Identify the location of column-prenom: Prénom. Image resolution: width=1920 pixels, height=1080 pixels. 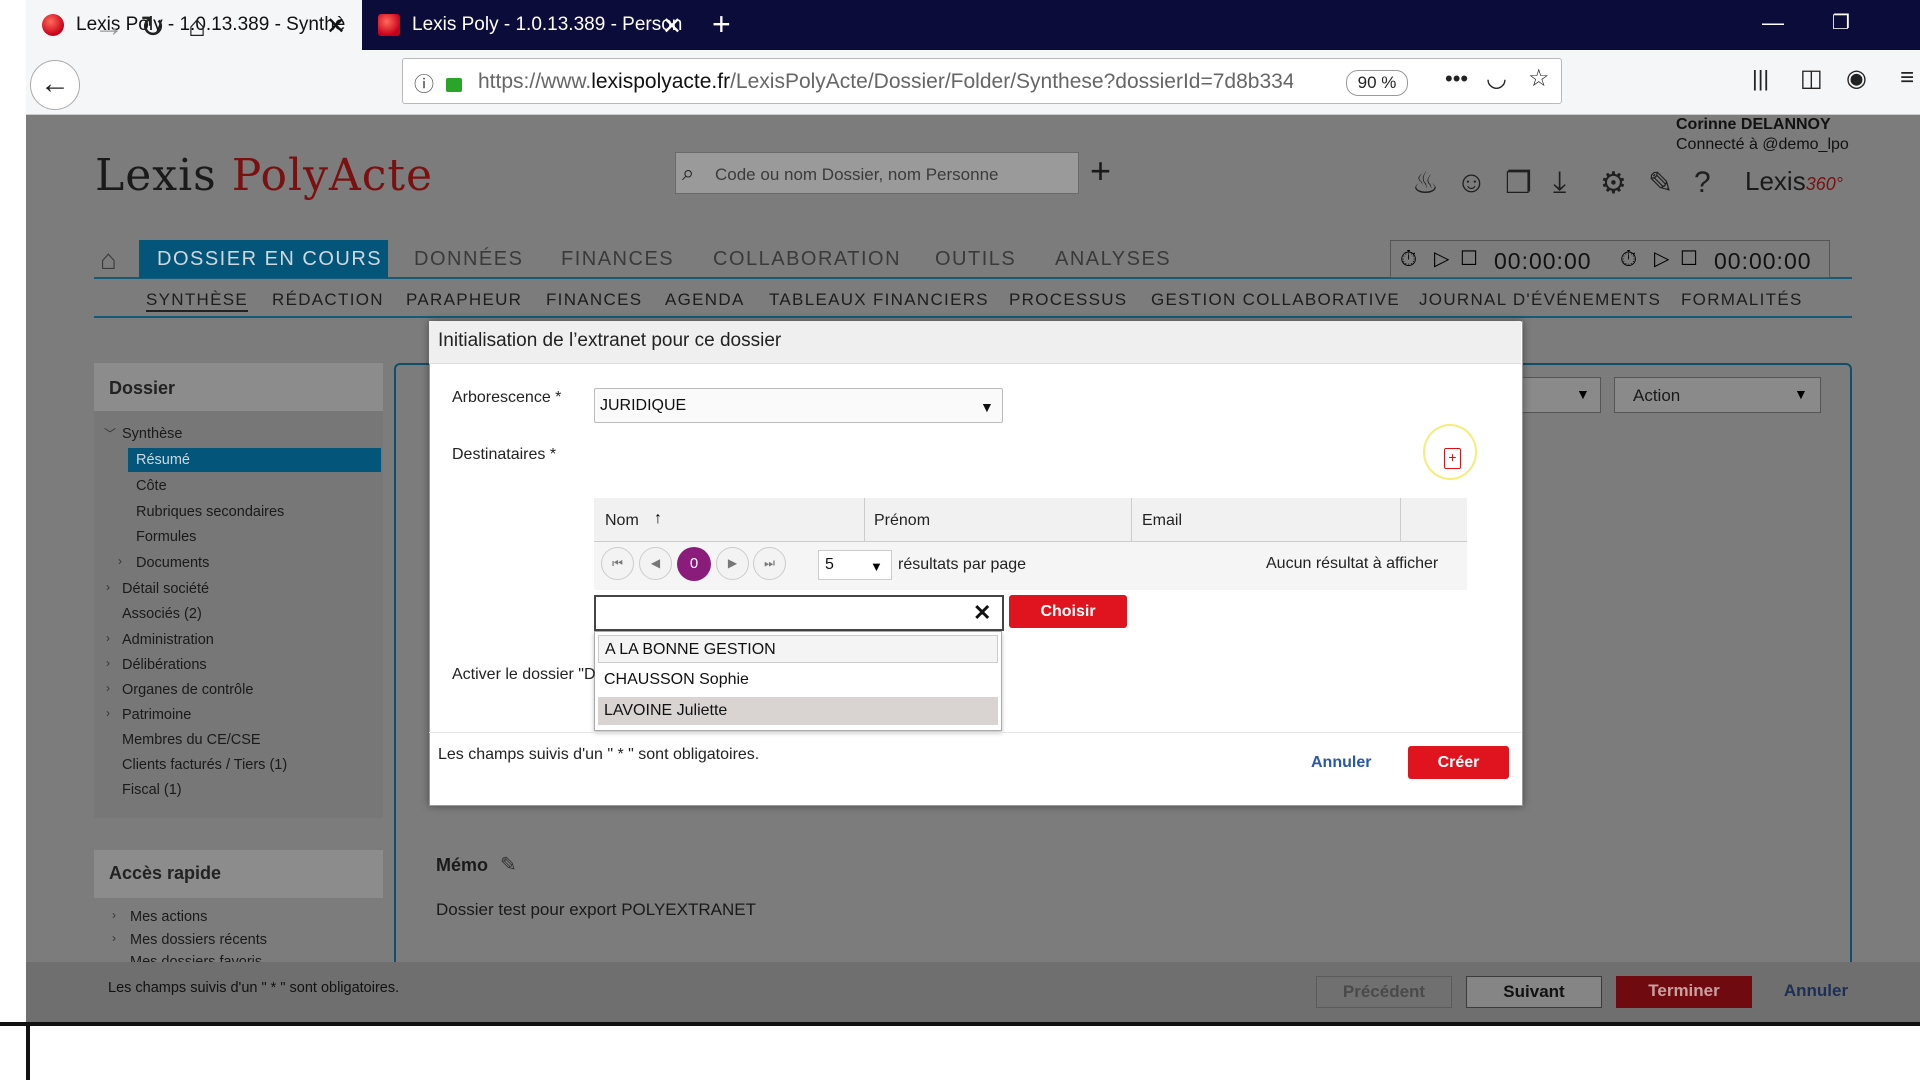
(902, 521).